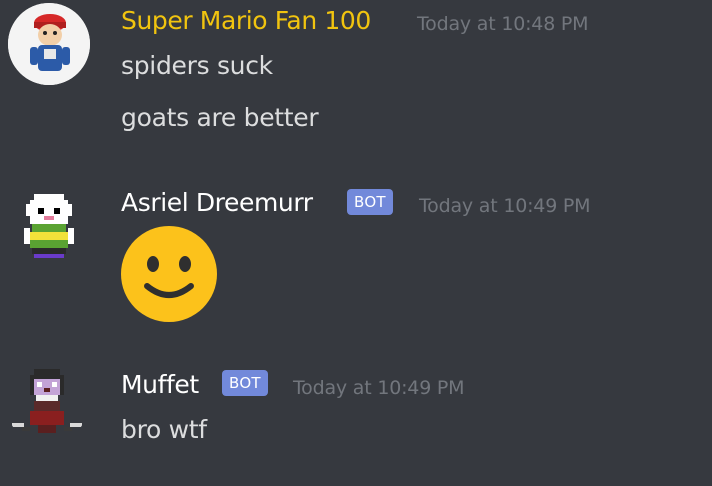  I want to click on cartoon-character-avatar-icon, so click(49, 44).